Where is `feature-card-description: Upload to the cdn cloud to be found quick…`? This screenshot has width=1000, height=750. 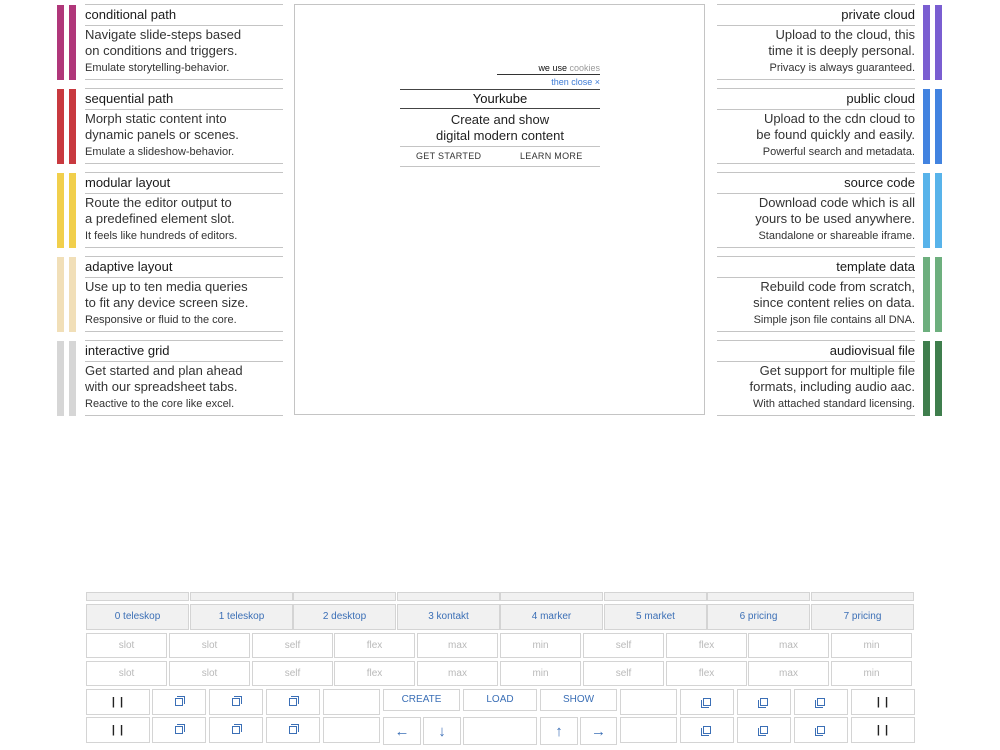 feature-card-description: Upload to the cdn cloud to be found quick… is located at coordinates (816, 127).